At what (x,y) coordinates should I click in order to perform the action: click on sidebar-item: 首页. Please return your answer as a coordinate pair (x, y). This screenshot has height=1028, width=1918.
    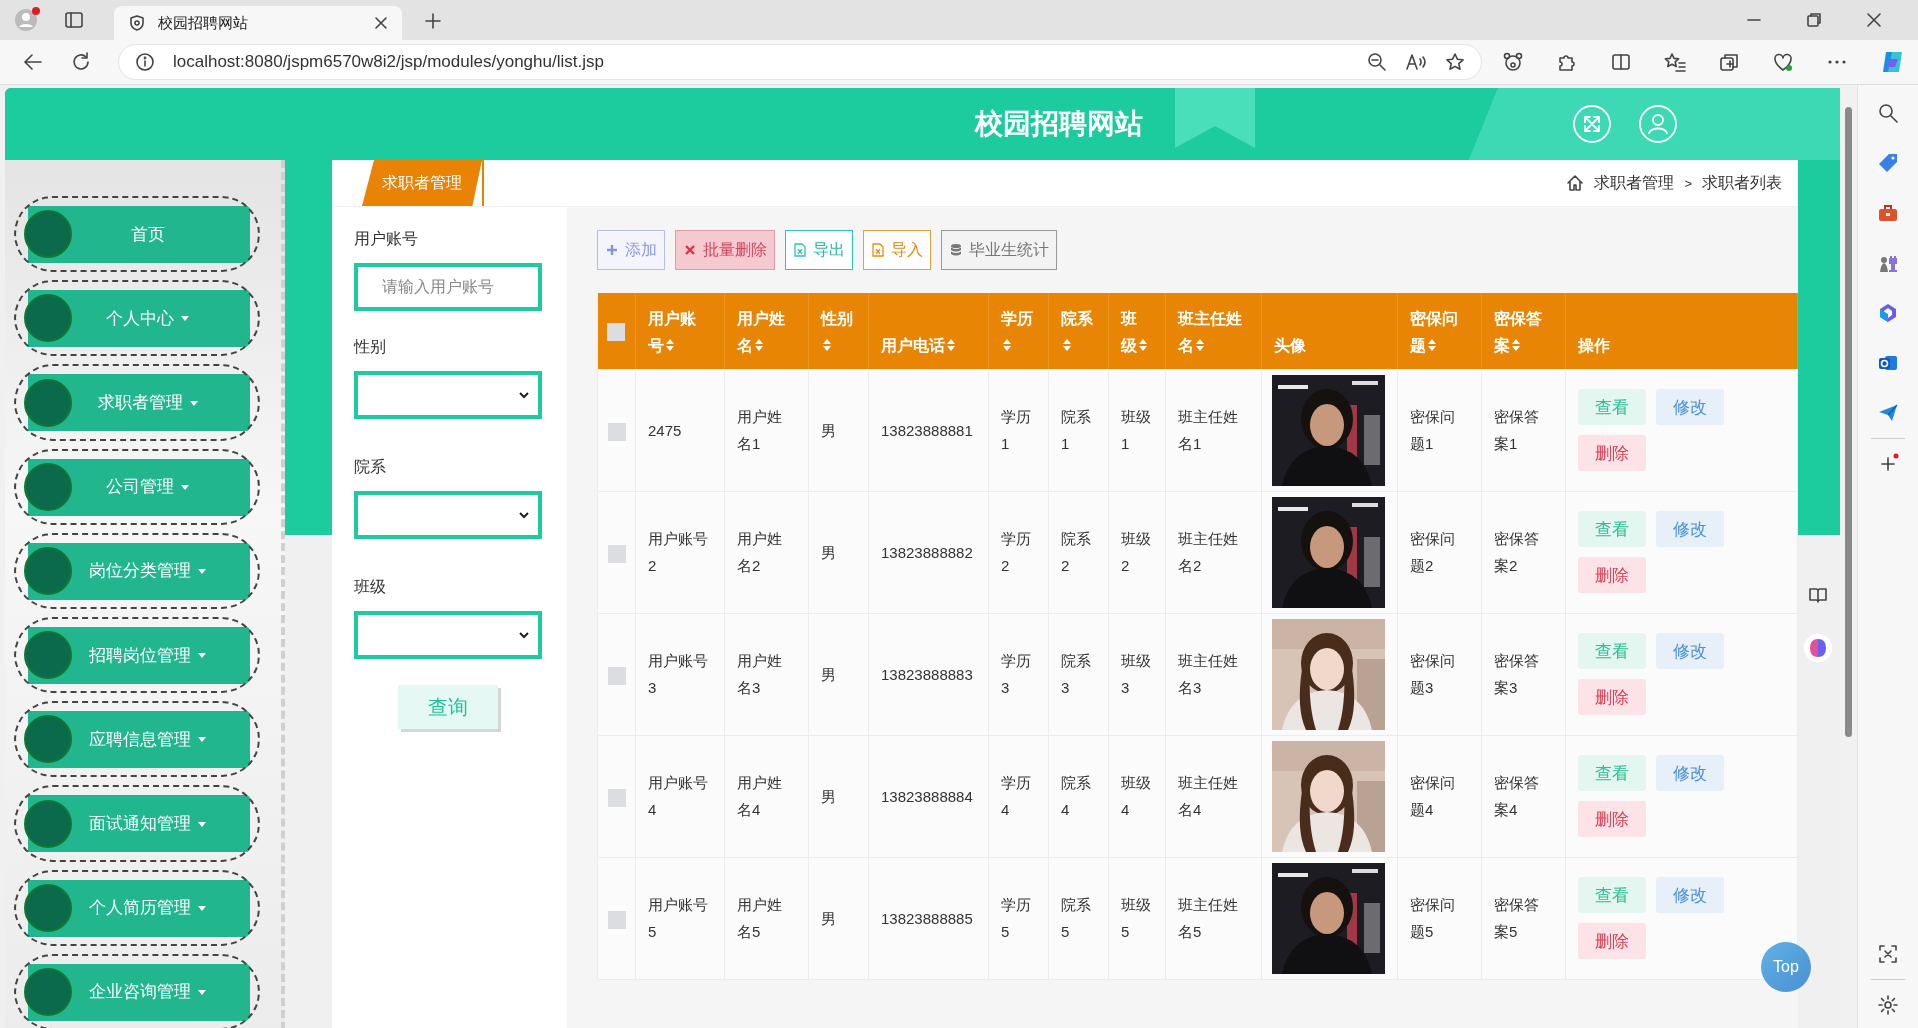
    Looking at the image, I should click on (137, 234).